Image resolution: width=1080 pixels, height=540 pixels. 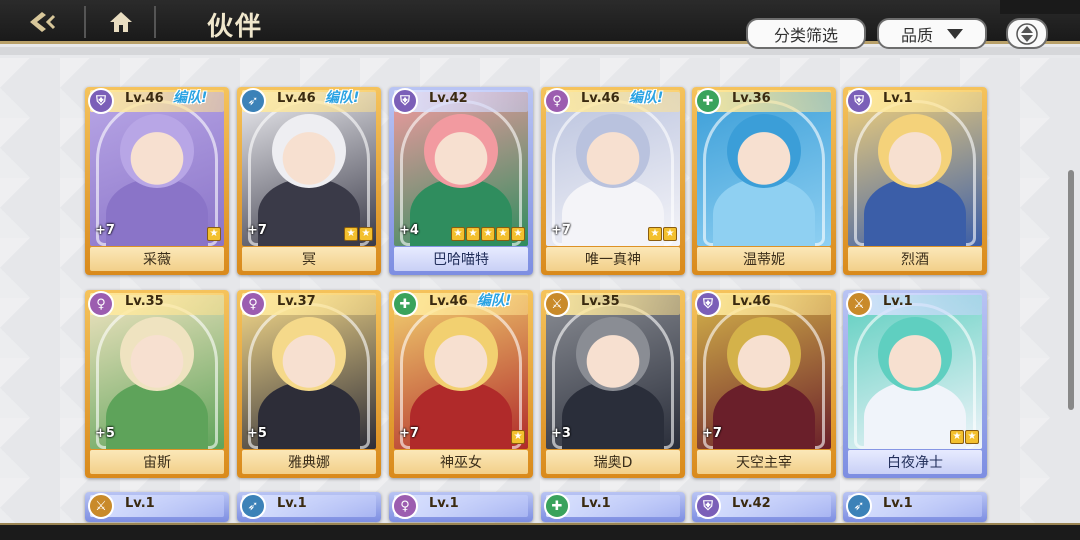 What do you see at coordinates (257, 433) in the screenshot?
I see `enhance-level: +5` at bounding box center [257, 433].